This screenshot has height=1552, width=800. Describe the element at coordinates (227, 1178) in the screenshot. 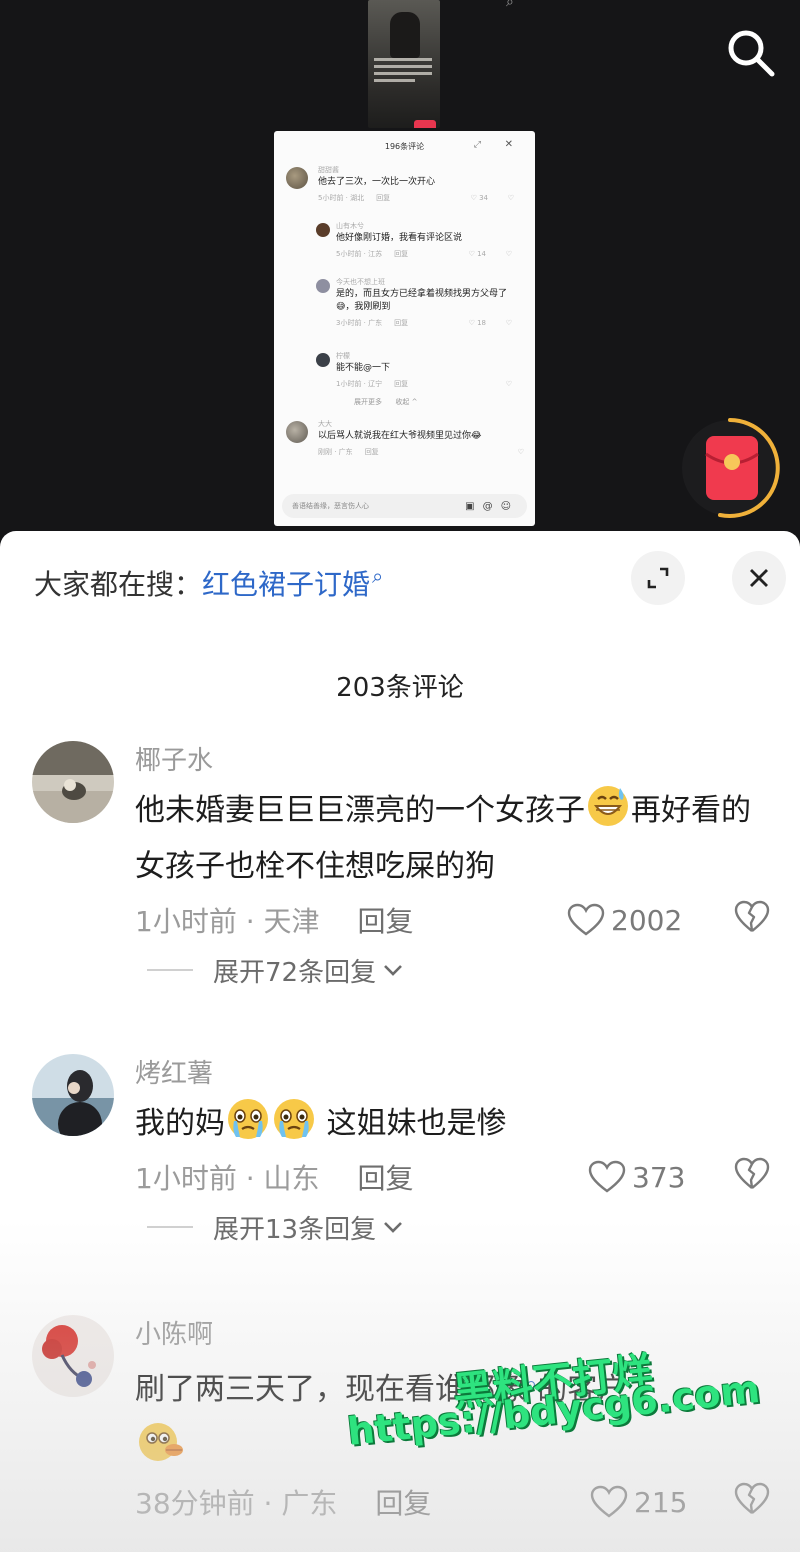

I see `comment-time-location: 1小时前 · 山东` at that location.